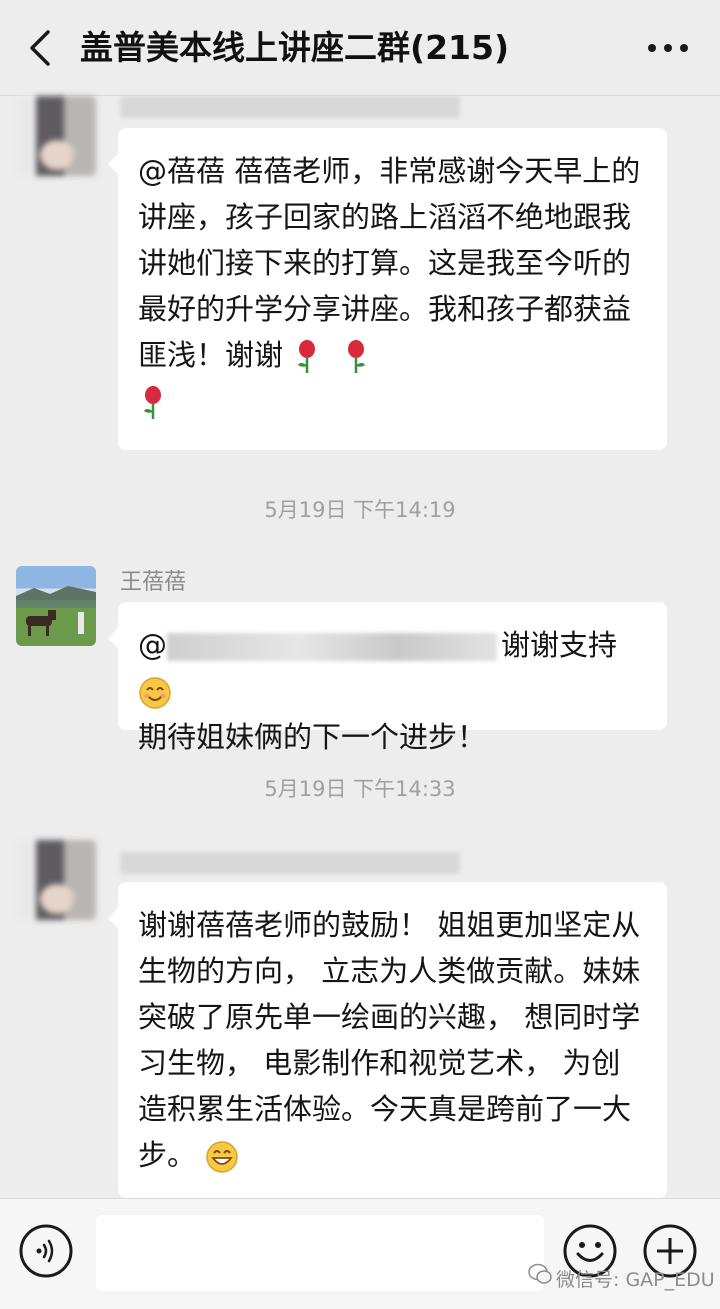  What do you see at coordinates (40, 48) in the screenshot?
I see `back-arrow-icon` at bounding box center [40, 48].